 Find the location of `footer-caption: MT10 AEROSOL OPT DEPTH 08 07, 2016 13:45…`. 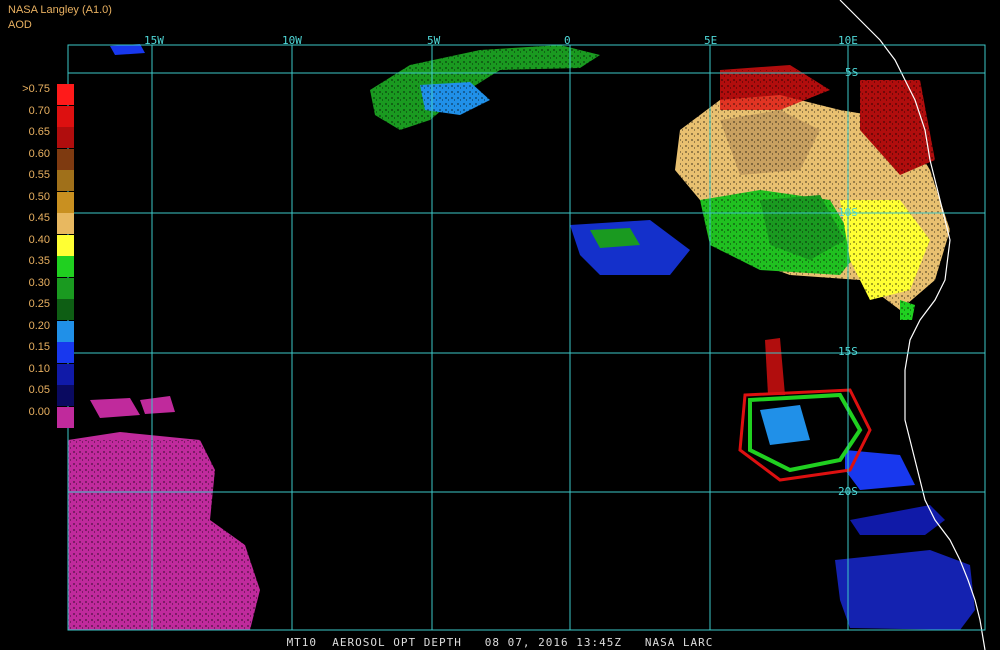

footer-caption: MT10 AEROSOL OPT DEPTH 08 07, 2016 13:45… is located at coordinates (500, 642).